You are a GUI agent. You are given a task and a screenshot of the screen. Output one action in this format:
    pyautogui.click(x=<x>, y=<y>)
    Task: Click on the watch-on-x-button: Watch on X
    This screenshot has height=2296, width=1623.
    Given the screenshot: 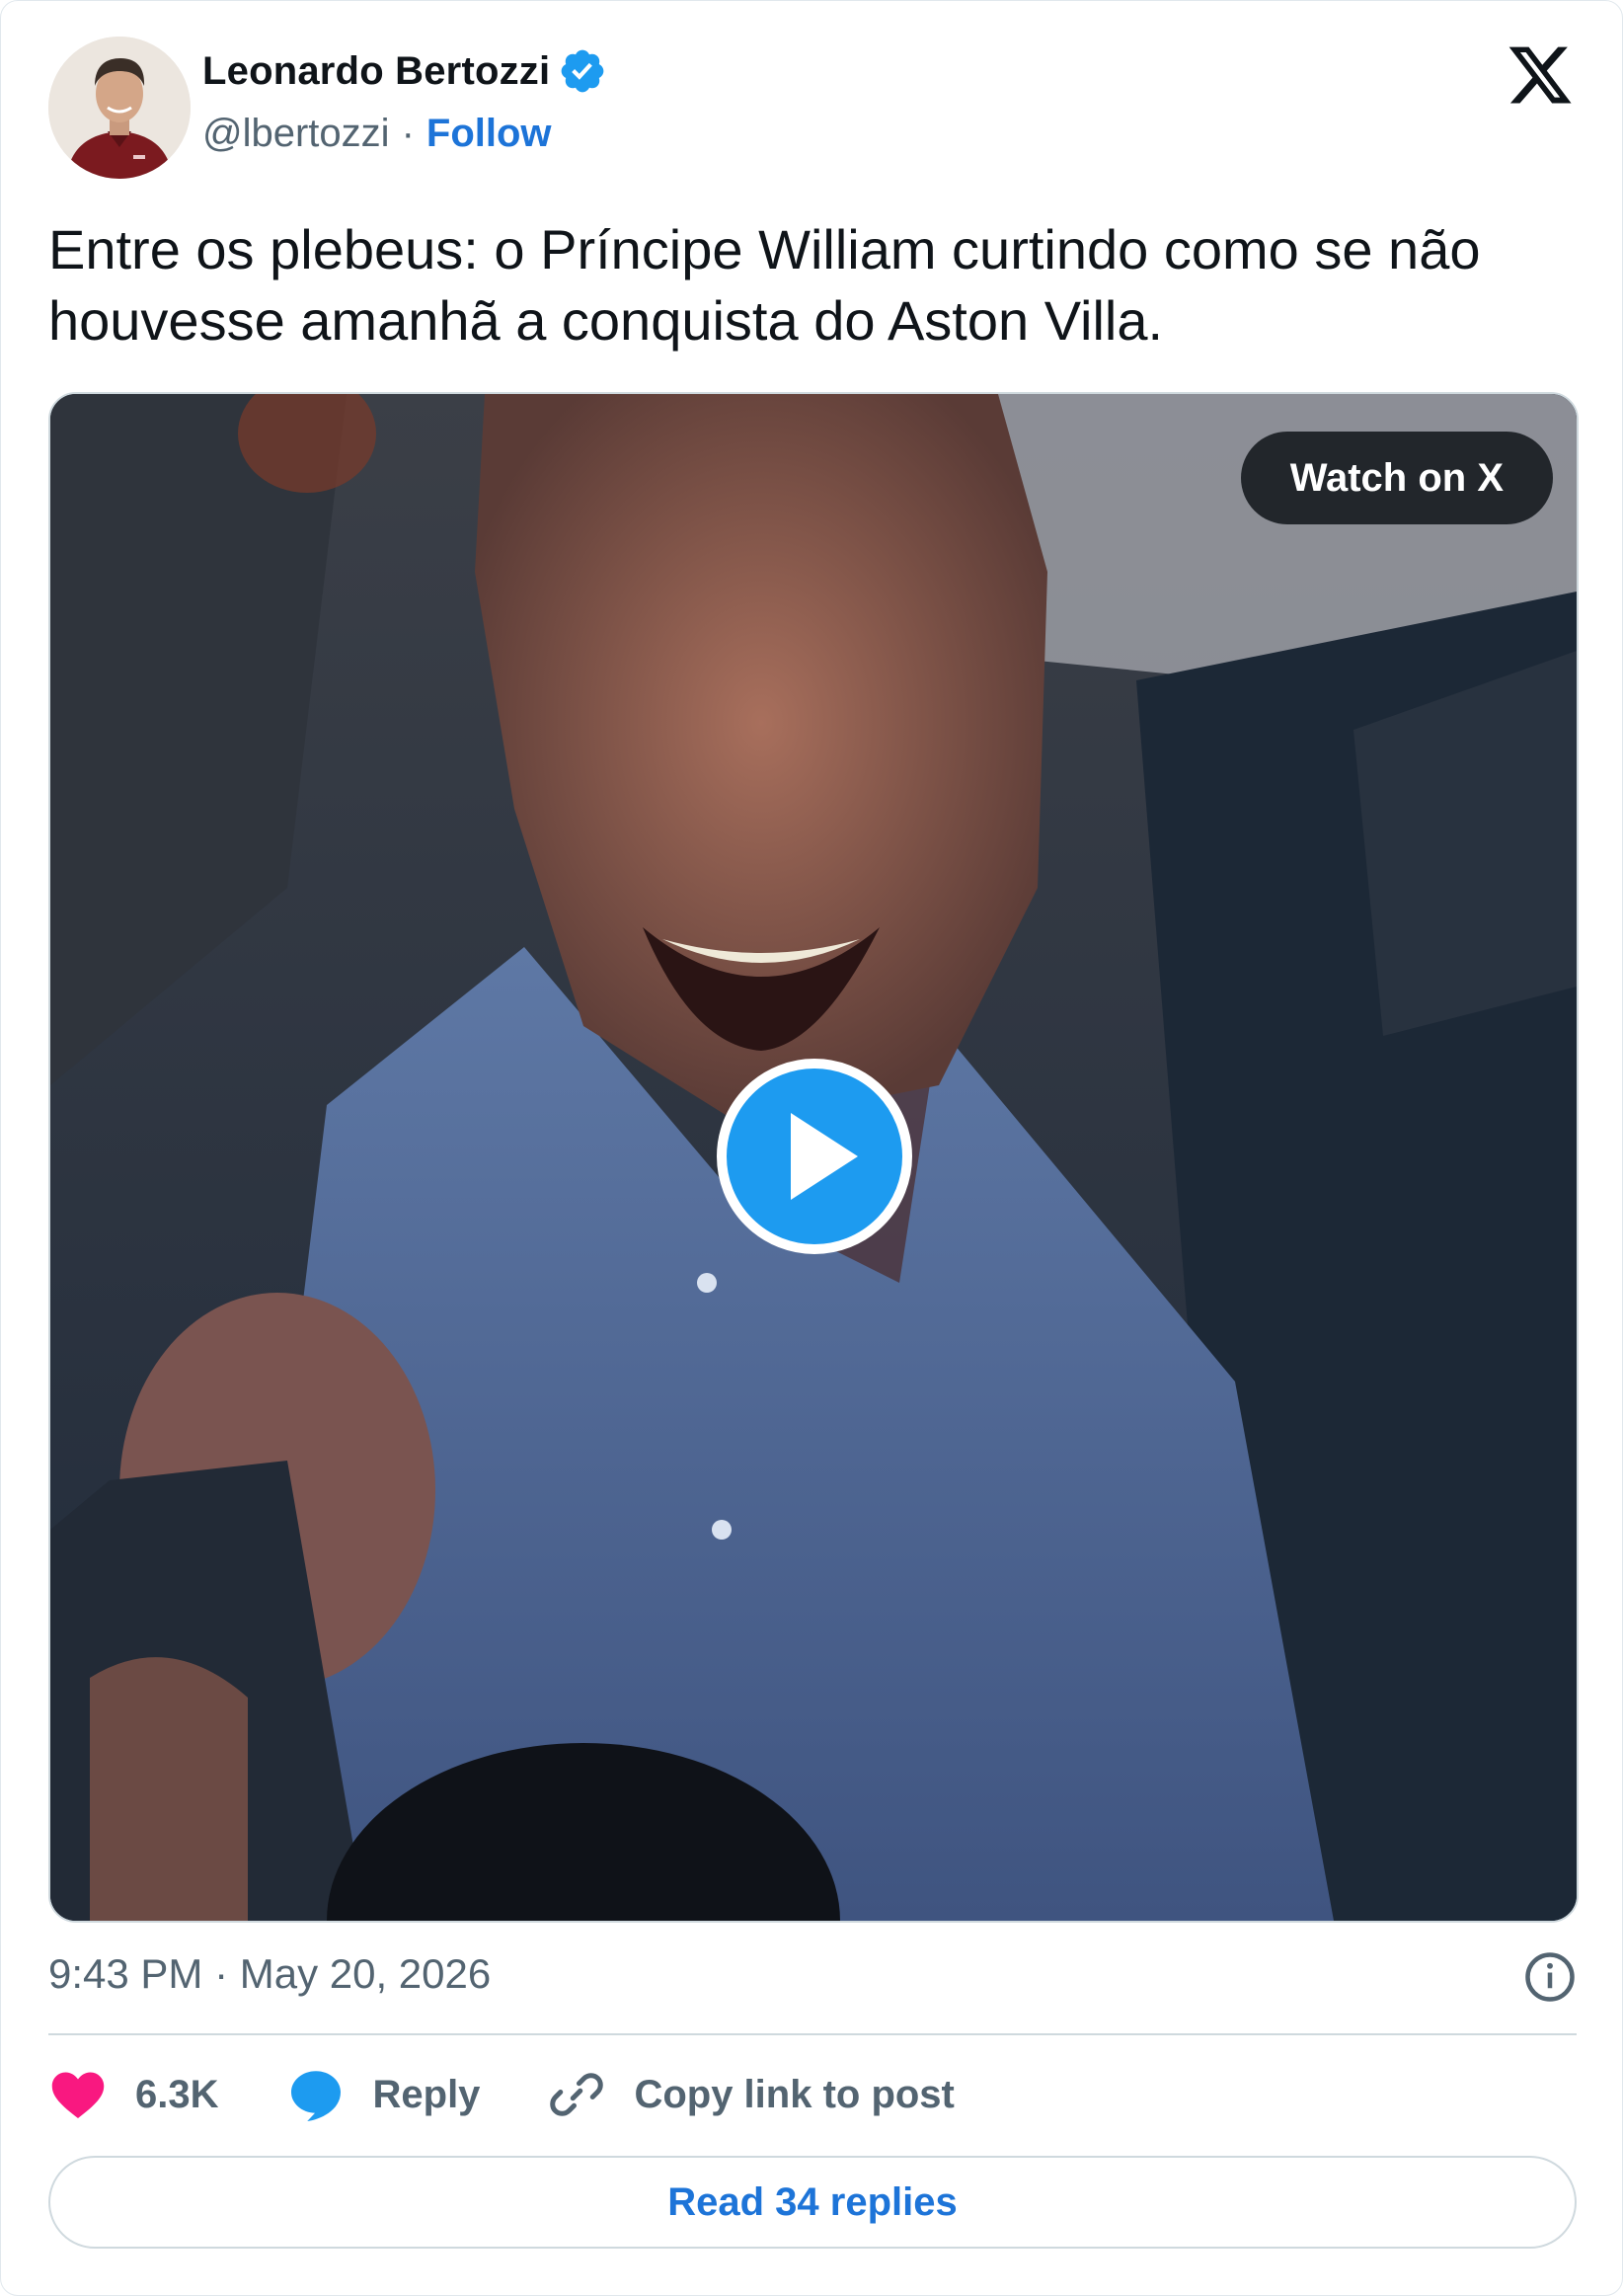 What is the action you would take?
    pyautogui.click(x=1396, y=478)
    